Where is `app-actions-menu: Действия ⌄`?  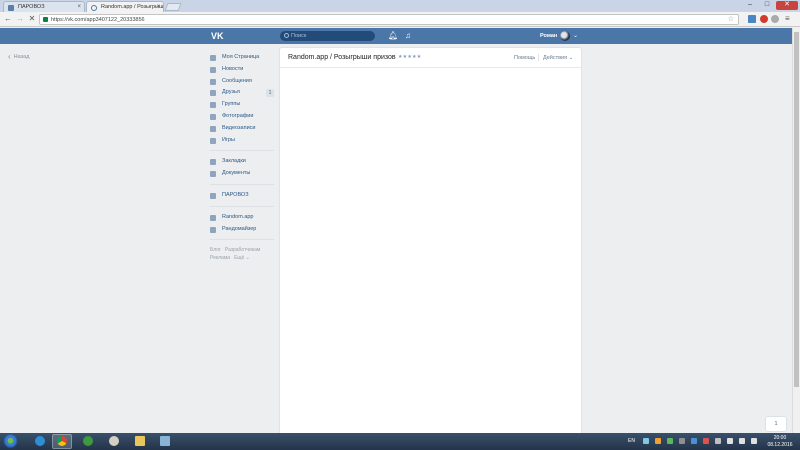 app-actions-menu: Действия ⌄ is located at coordinates (558, 58).